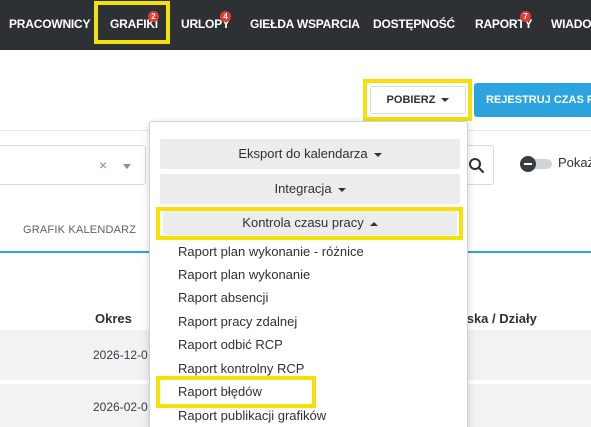 The width and height of the screenshot is (591, 427). Describe the element at coordinates (303, 188) in the screenshot. I see `section-label: Integracja` at that location.